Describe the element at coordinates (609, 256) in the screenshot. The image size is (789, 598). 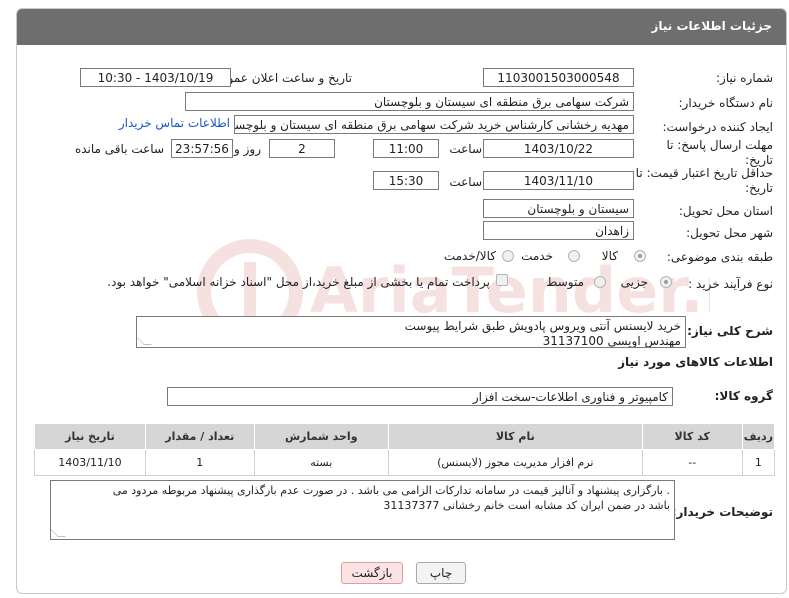
I see `category-option-goods: کالا` at that location.